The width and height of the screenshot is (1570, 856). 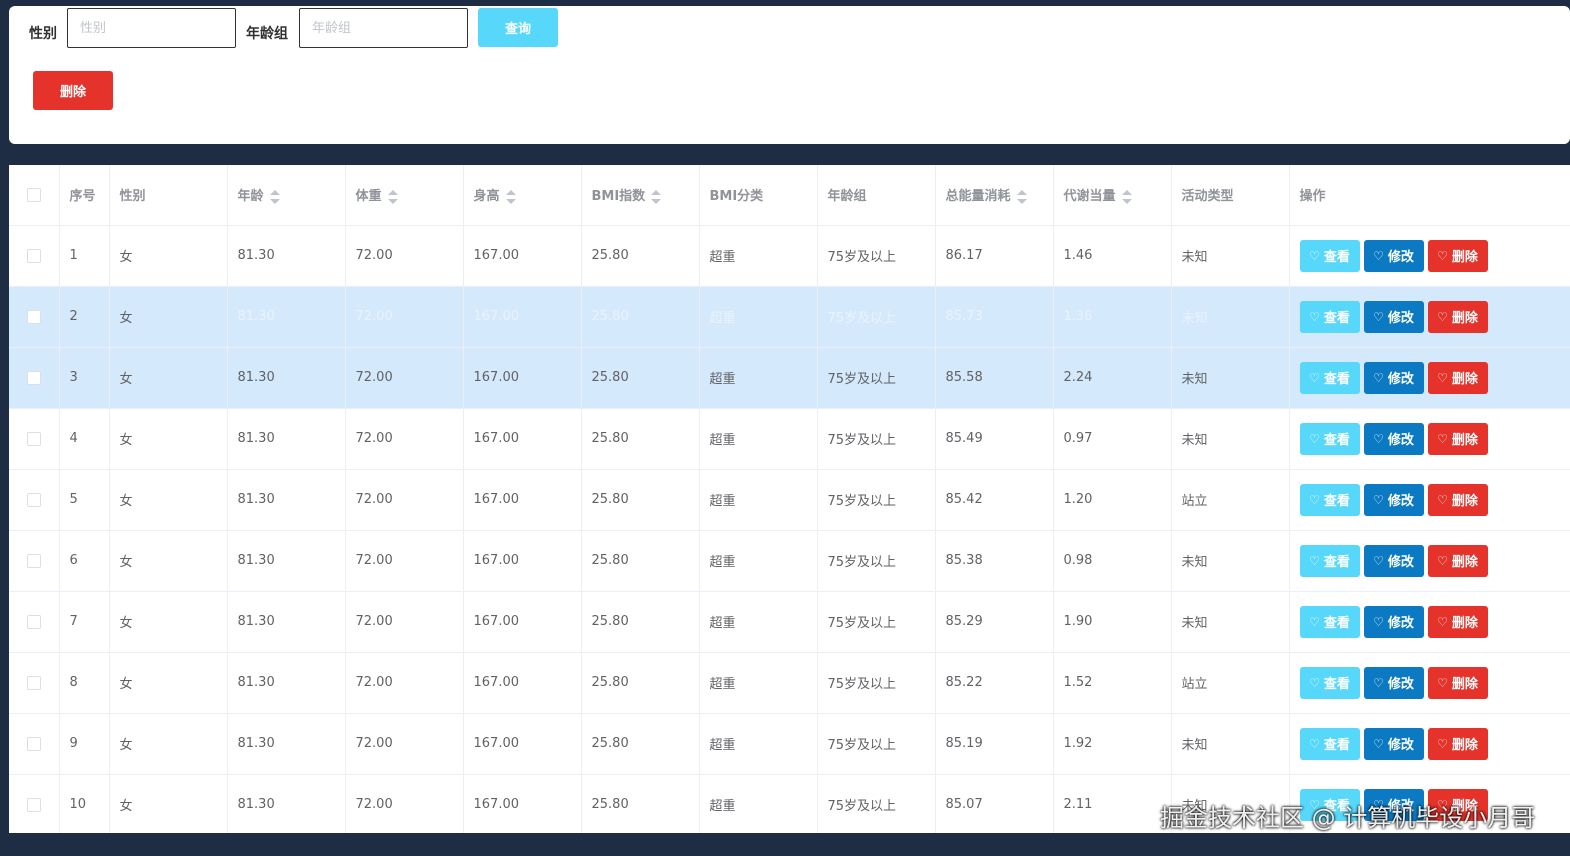 What do you see at coordinates (286, 195) in the screenshot?
I see `header-age: 年龄` at bounding box center [286, 195].